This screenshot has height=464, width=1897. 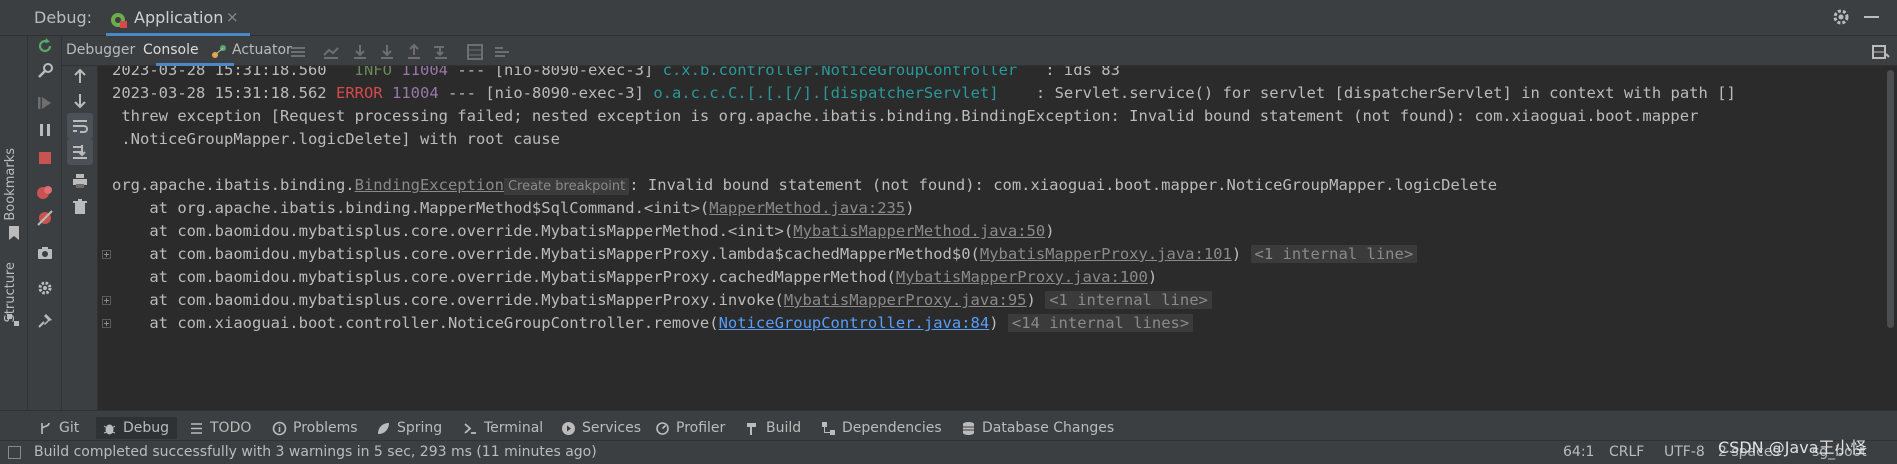 What do you see at coordinates (601, 428) in the screenshot?
I see `services-tab: Services` at bounding box center [601, 428].